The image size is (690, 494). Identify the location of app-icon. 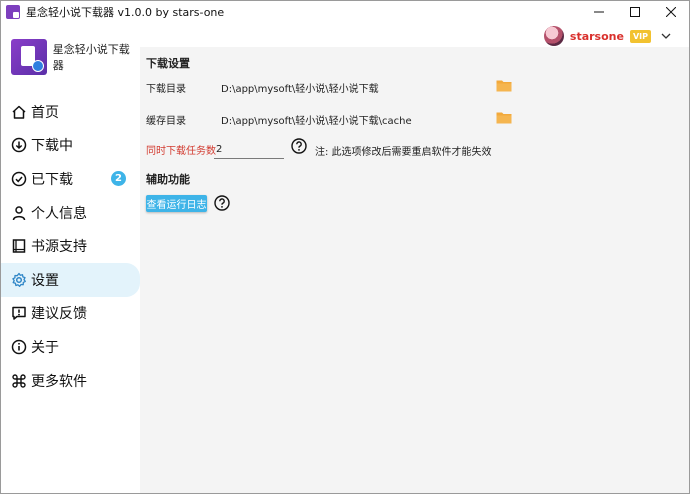
(13, 12).